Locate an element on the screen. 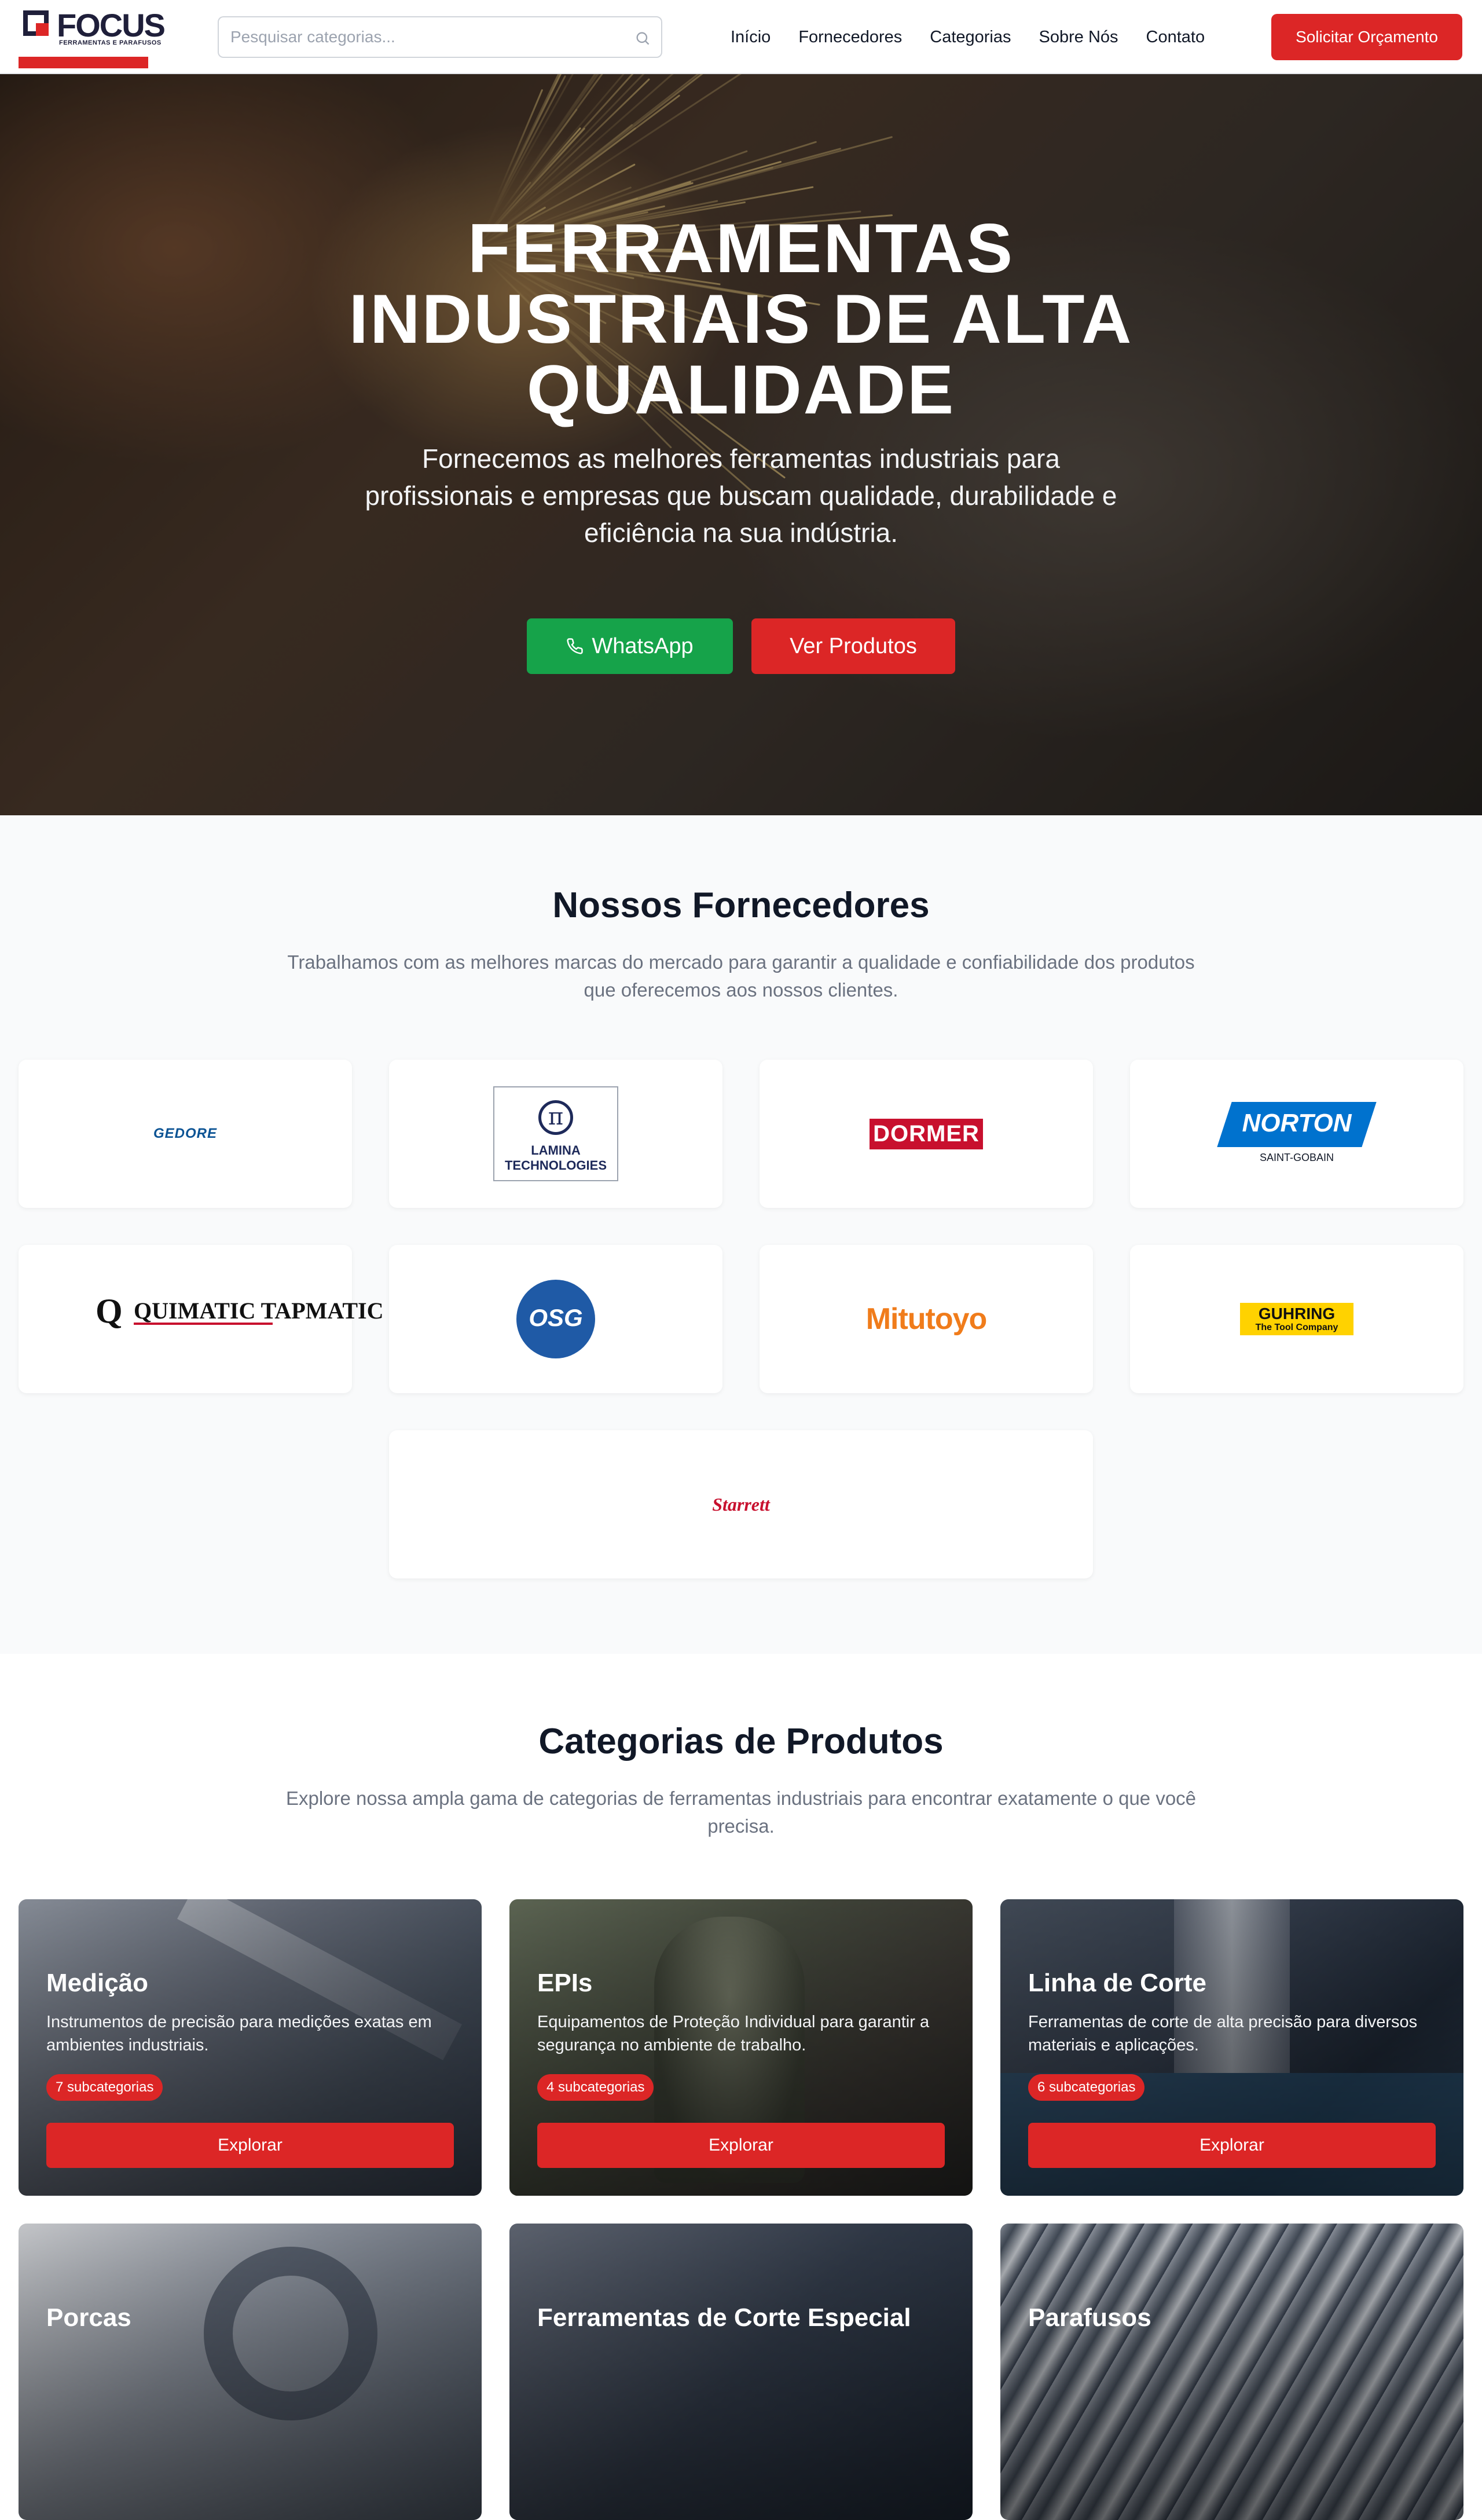 The width and height of the screenshot is (1482, 2520). search-icon is located at coordinates (642, 38).